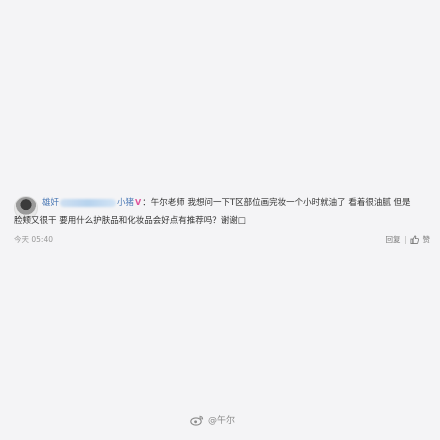 This screenshot has height=440, width=440. Describe the element at coordinates (427, 239) in the screenshot. I see `like-button: 赞` at that location.